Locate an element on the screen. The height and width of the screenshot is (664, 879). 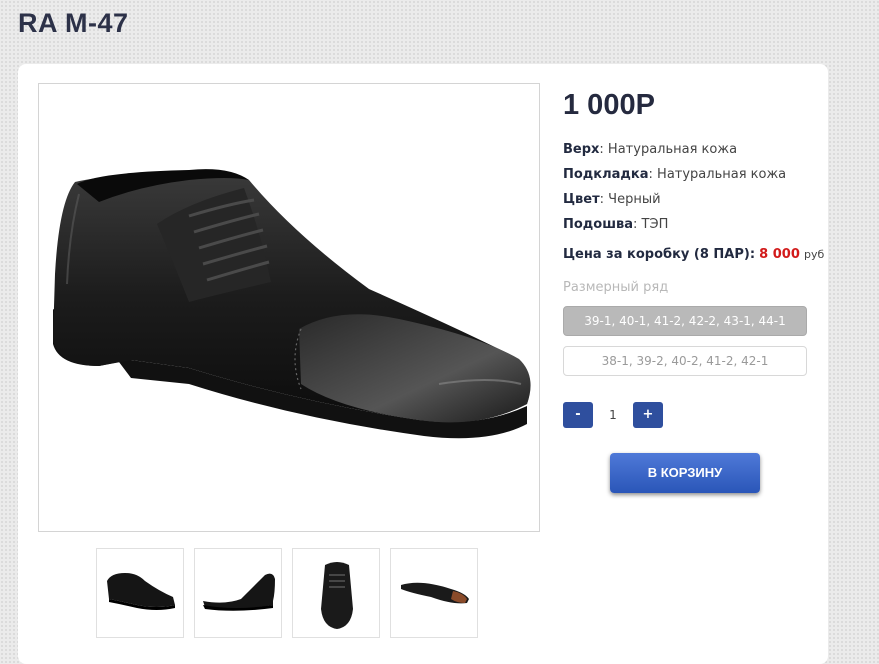
shoe-sole-image is located at coordinates (435, 593).